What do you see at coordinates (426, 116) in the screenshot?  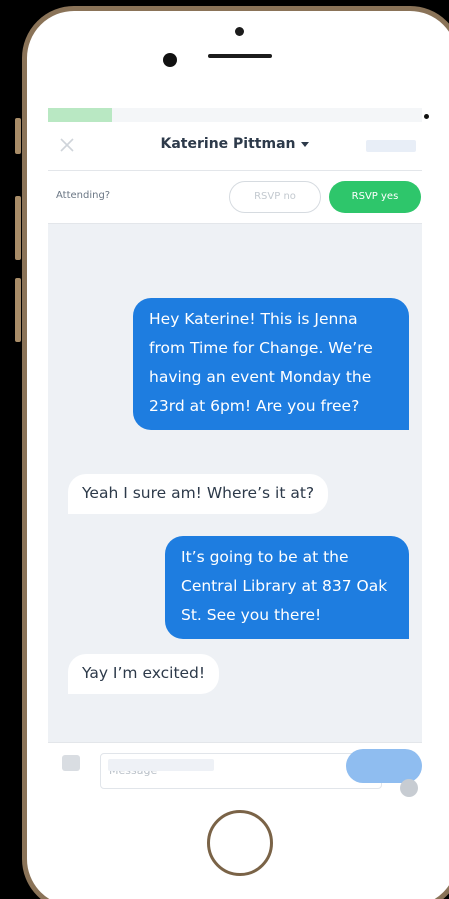 I see `screen-edge-dot` at bounding box center [426, 116].